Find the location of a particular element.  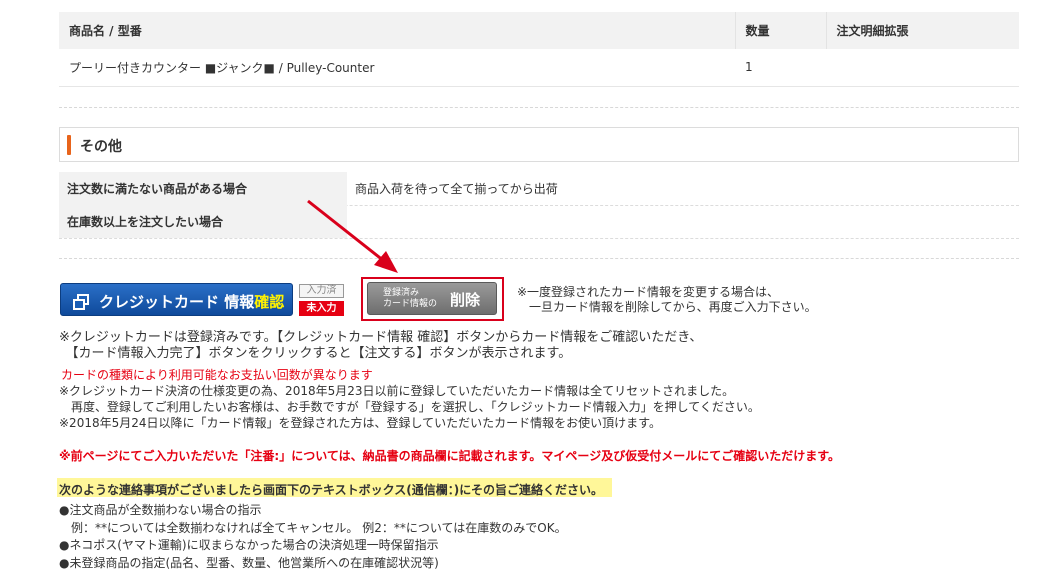

other-row-shortage: 注文数に満たない商品がある場合 商品入荷を待って全て揃ってから出荷 is located at coordinates (539, 189).